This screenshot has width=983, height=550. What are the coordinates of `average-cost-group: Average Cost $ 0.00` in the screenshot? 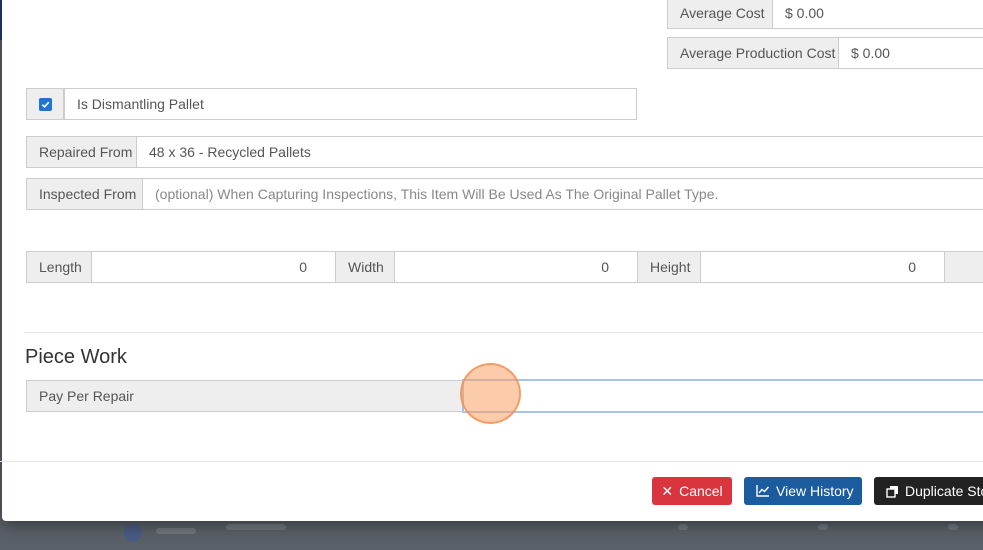 It's located at (825, 14).